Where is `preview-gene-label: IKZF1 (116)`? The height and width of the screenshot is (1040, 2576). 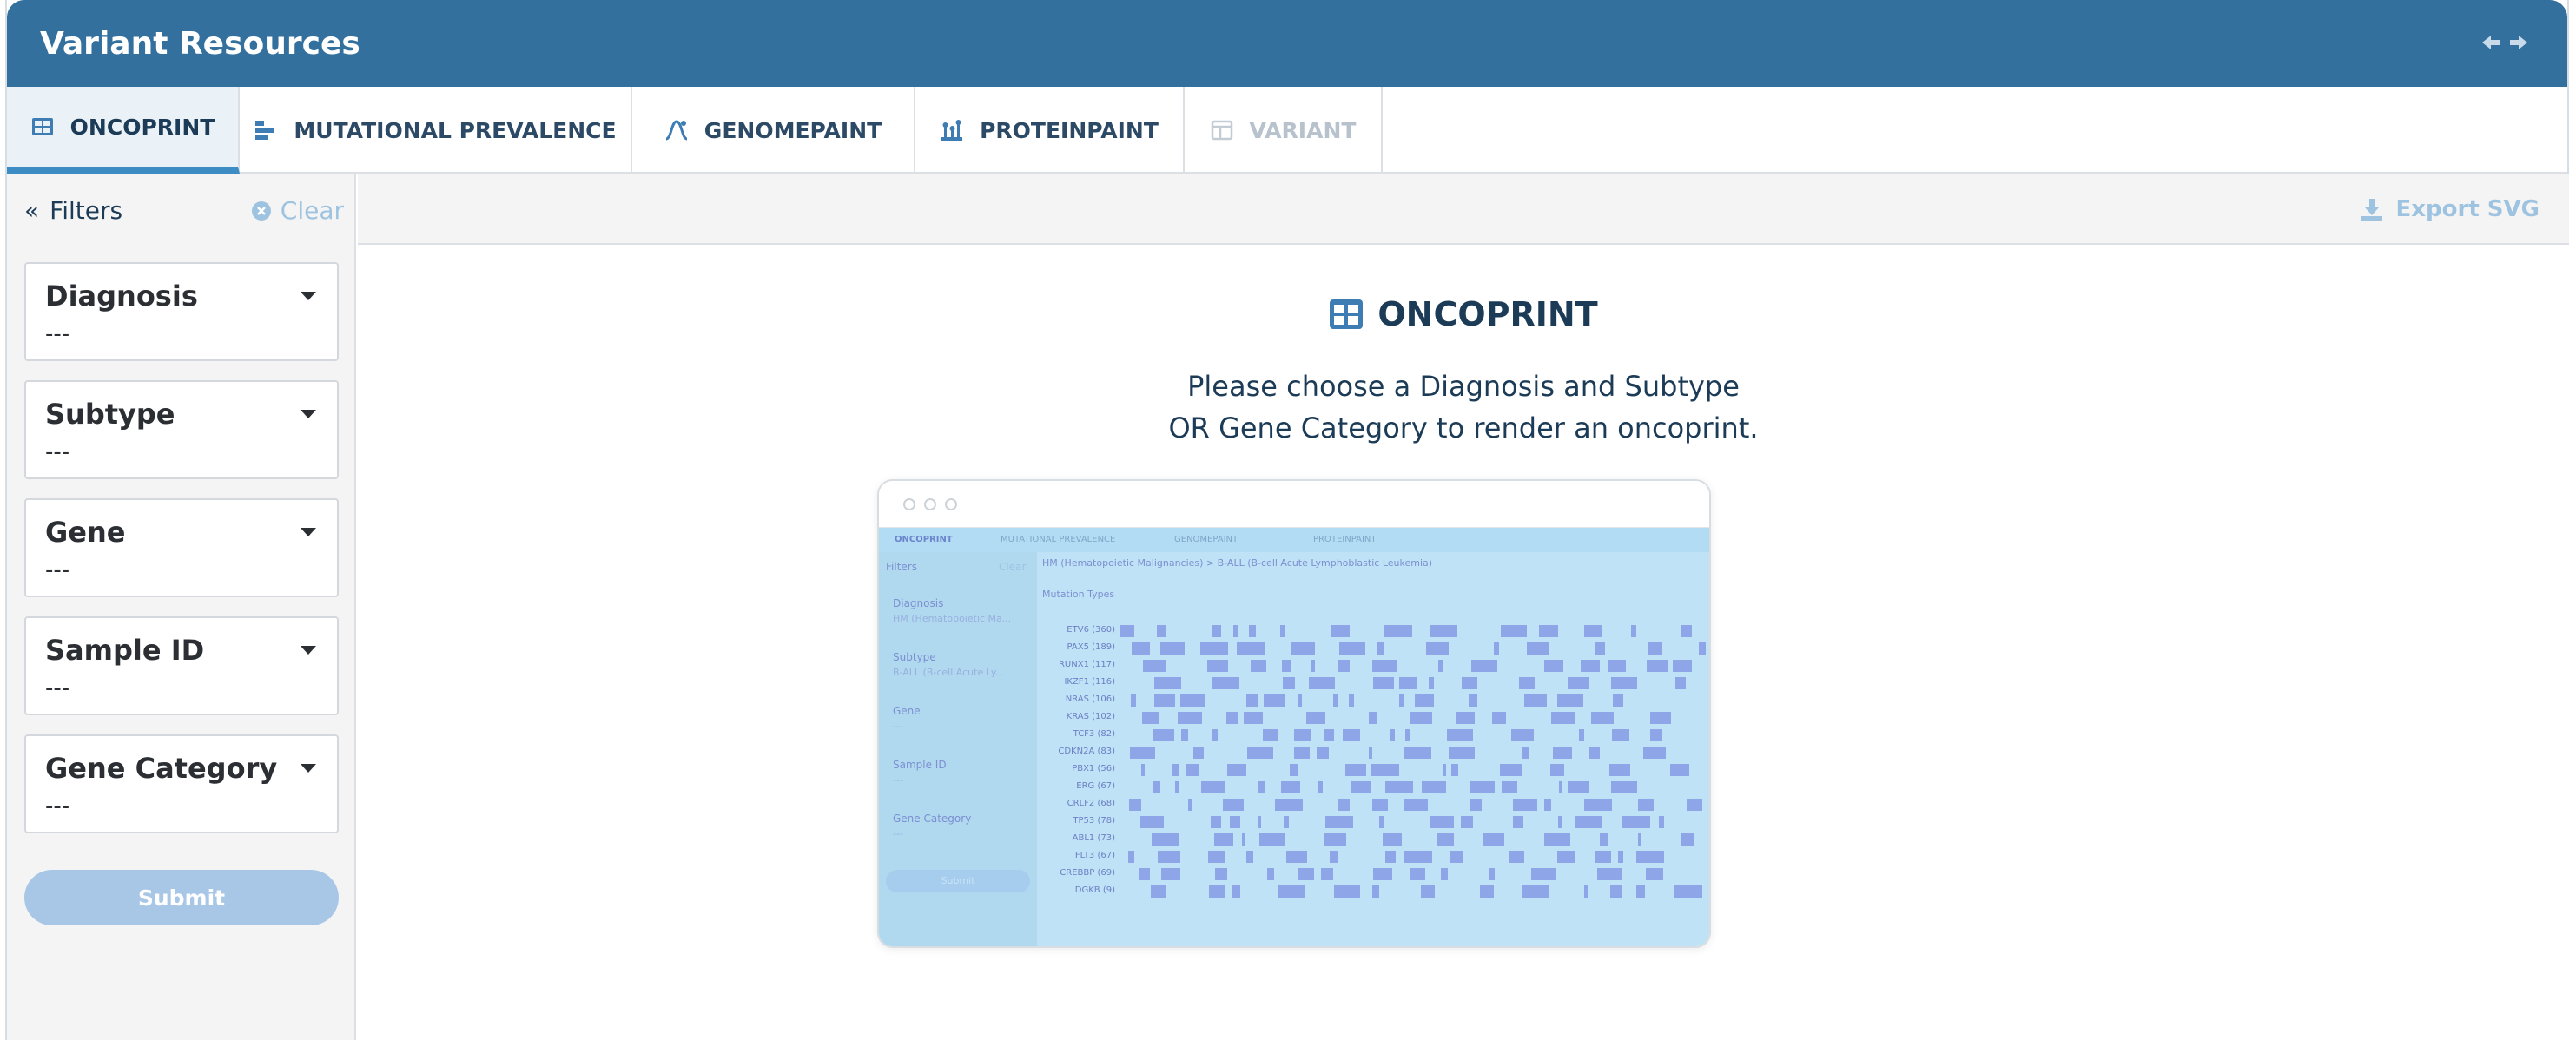
preview-gene-label: IKZF1 (116) is located at coordinates (1089, 682).